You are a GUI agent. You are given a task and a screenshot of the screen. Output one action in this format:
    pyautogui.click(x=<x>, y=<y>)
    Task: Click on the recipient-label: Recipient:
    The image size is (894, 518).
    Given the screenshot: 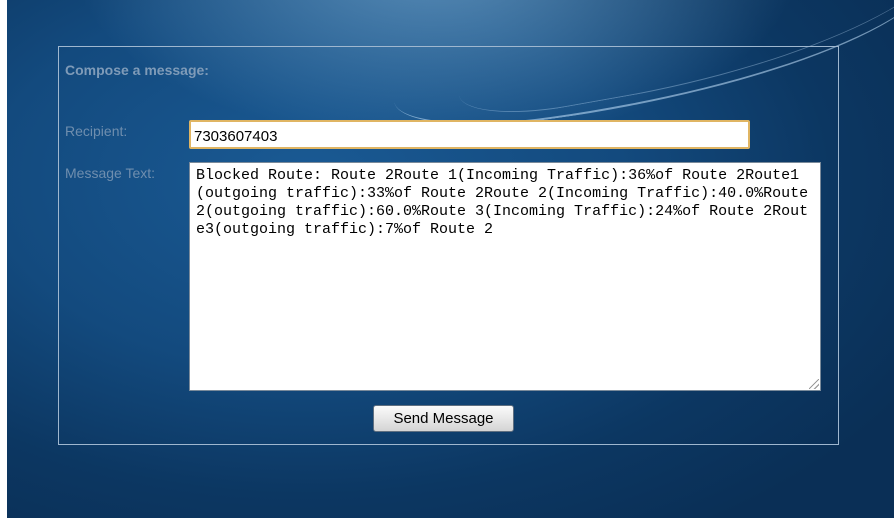 What is the action you would take?
    pyautogui.click(x=96, y=131)
    